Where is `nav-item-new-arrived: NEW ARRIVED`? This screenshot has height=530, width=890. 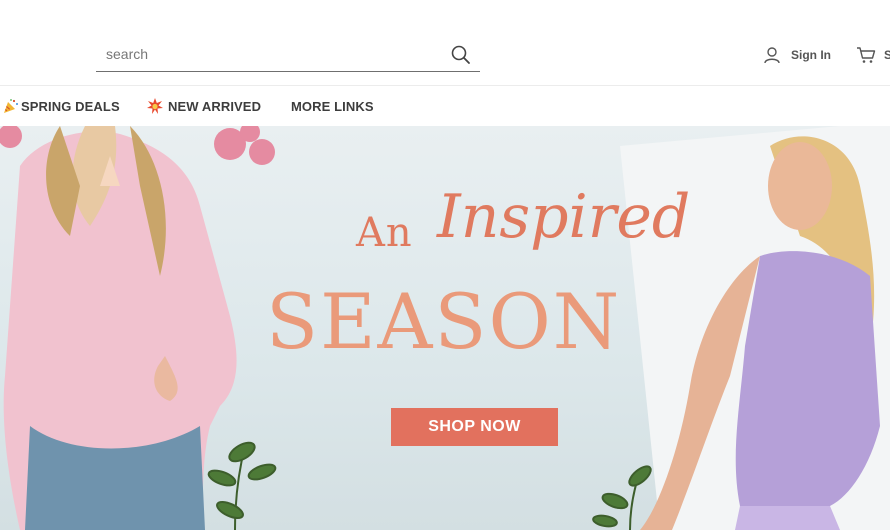
nav-item-new-arrived: NEW ARRIVED is located at coordinates (204, 106).